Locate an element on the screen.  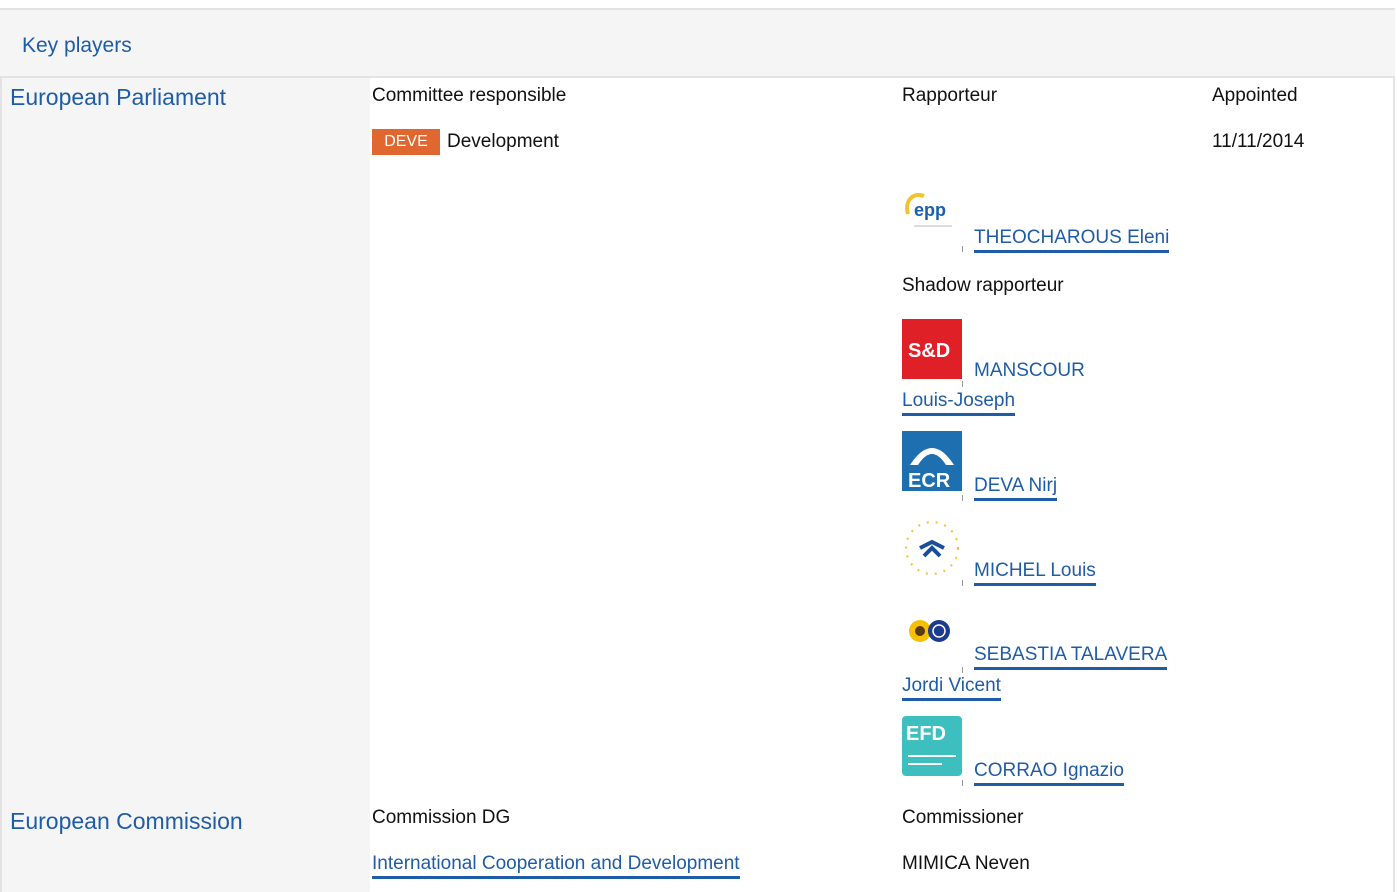
shadow-link-manscour: MANSCOUR is located at coordinates (1029, 371).